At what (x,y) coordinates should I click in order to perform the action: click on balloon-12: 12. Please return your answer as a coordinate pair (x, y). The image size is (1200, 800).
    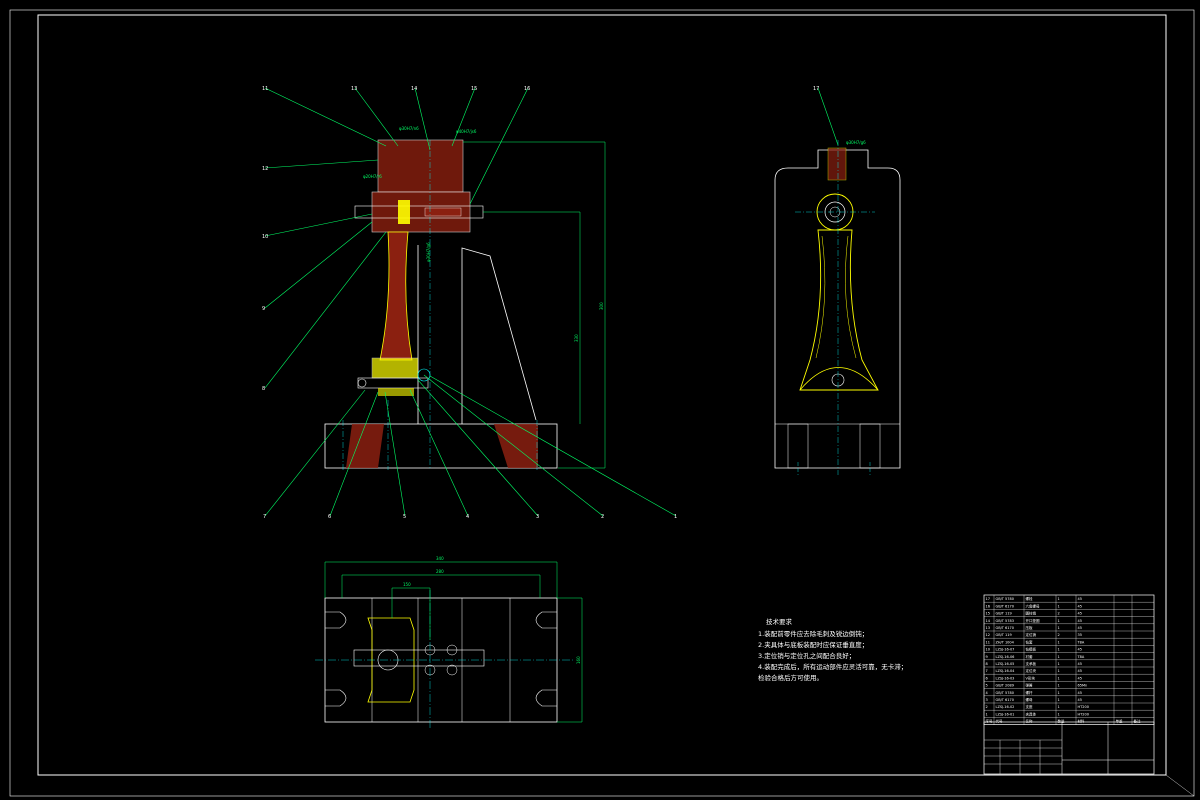
    Looking at the image, I should click on (265, 169).